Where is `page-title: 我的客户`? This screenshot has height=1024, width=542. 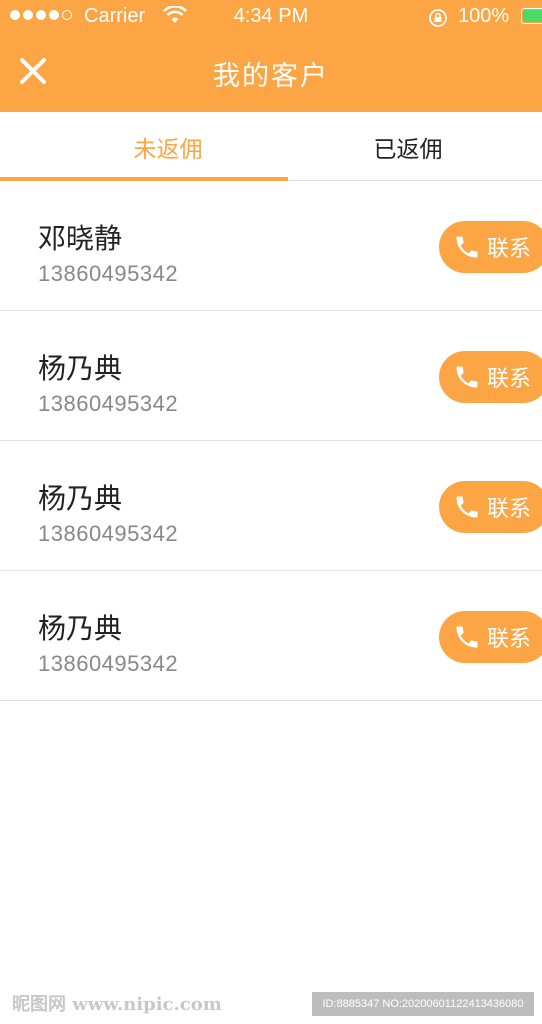 page-title: 我的客户 is located at coordinates (271, 76).